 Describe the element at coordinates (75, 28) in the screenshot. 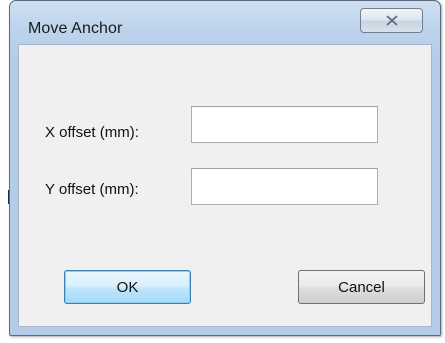

I see `dialog-title: Move Anchor` at that location.